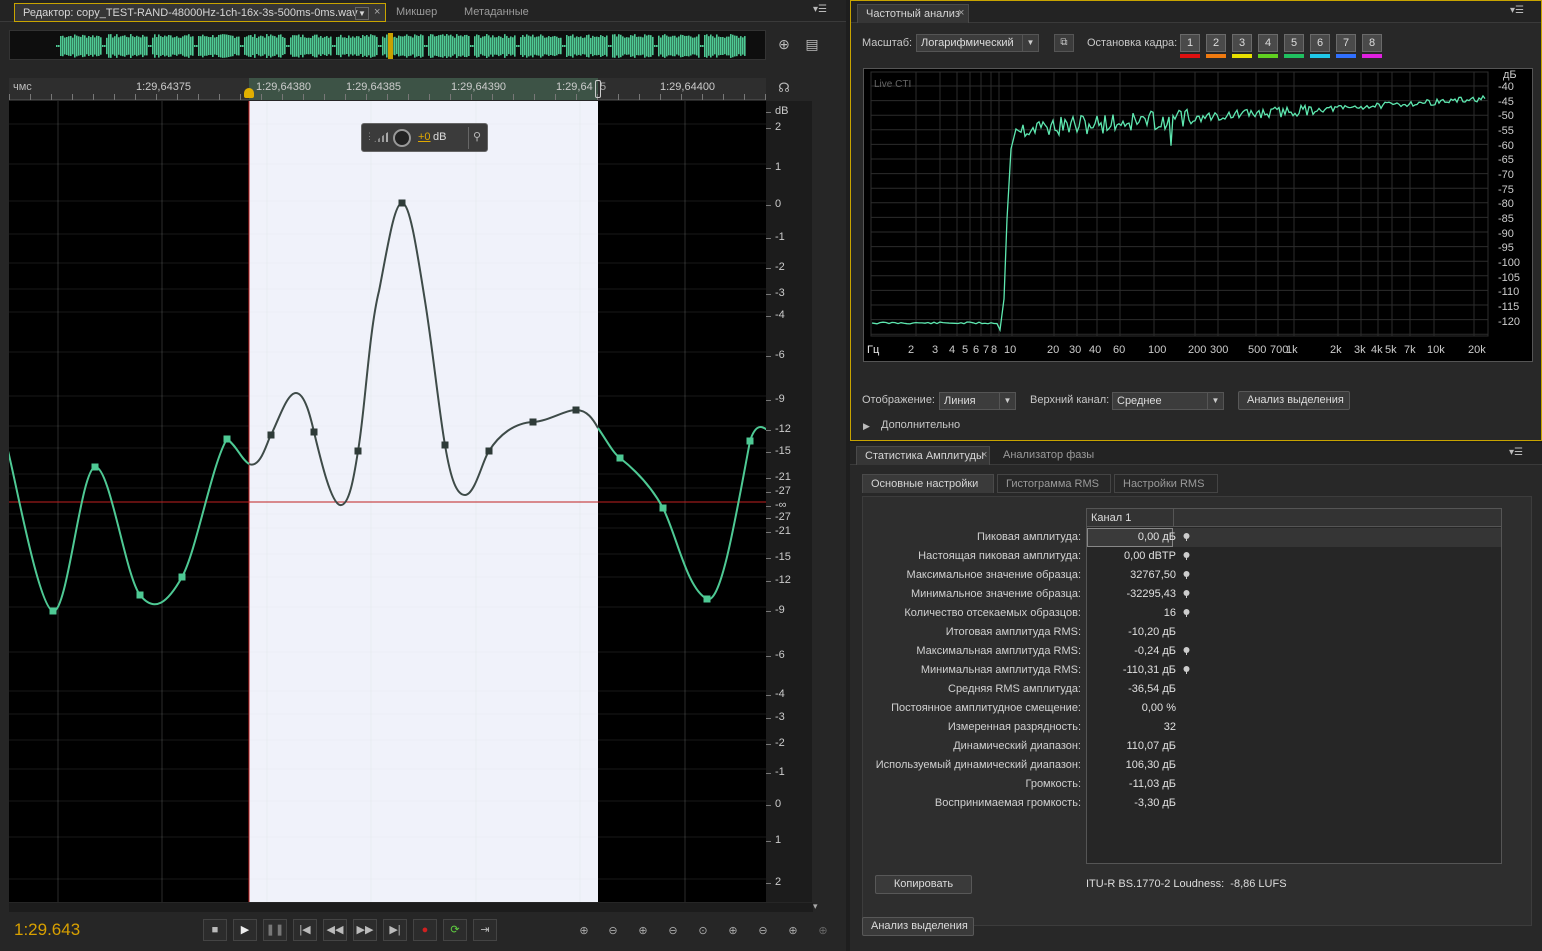  Describe the element at coordinates (305, 930) in the screenshot. I see `go-to-start-button: |◀` at that location.